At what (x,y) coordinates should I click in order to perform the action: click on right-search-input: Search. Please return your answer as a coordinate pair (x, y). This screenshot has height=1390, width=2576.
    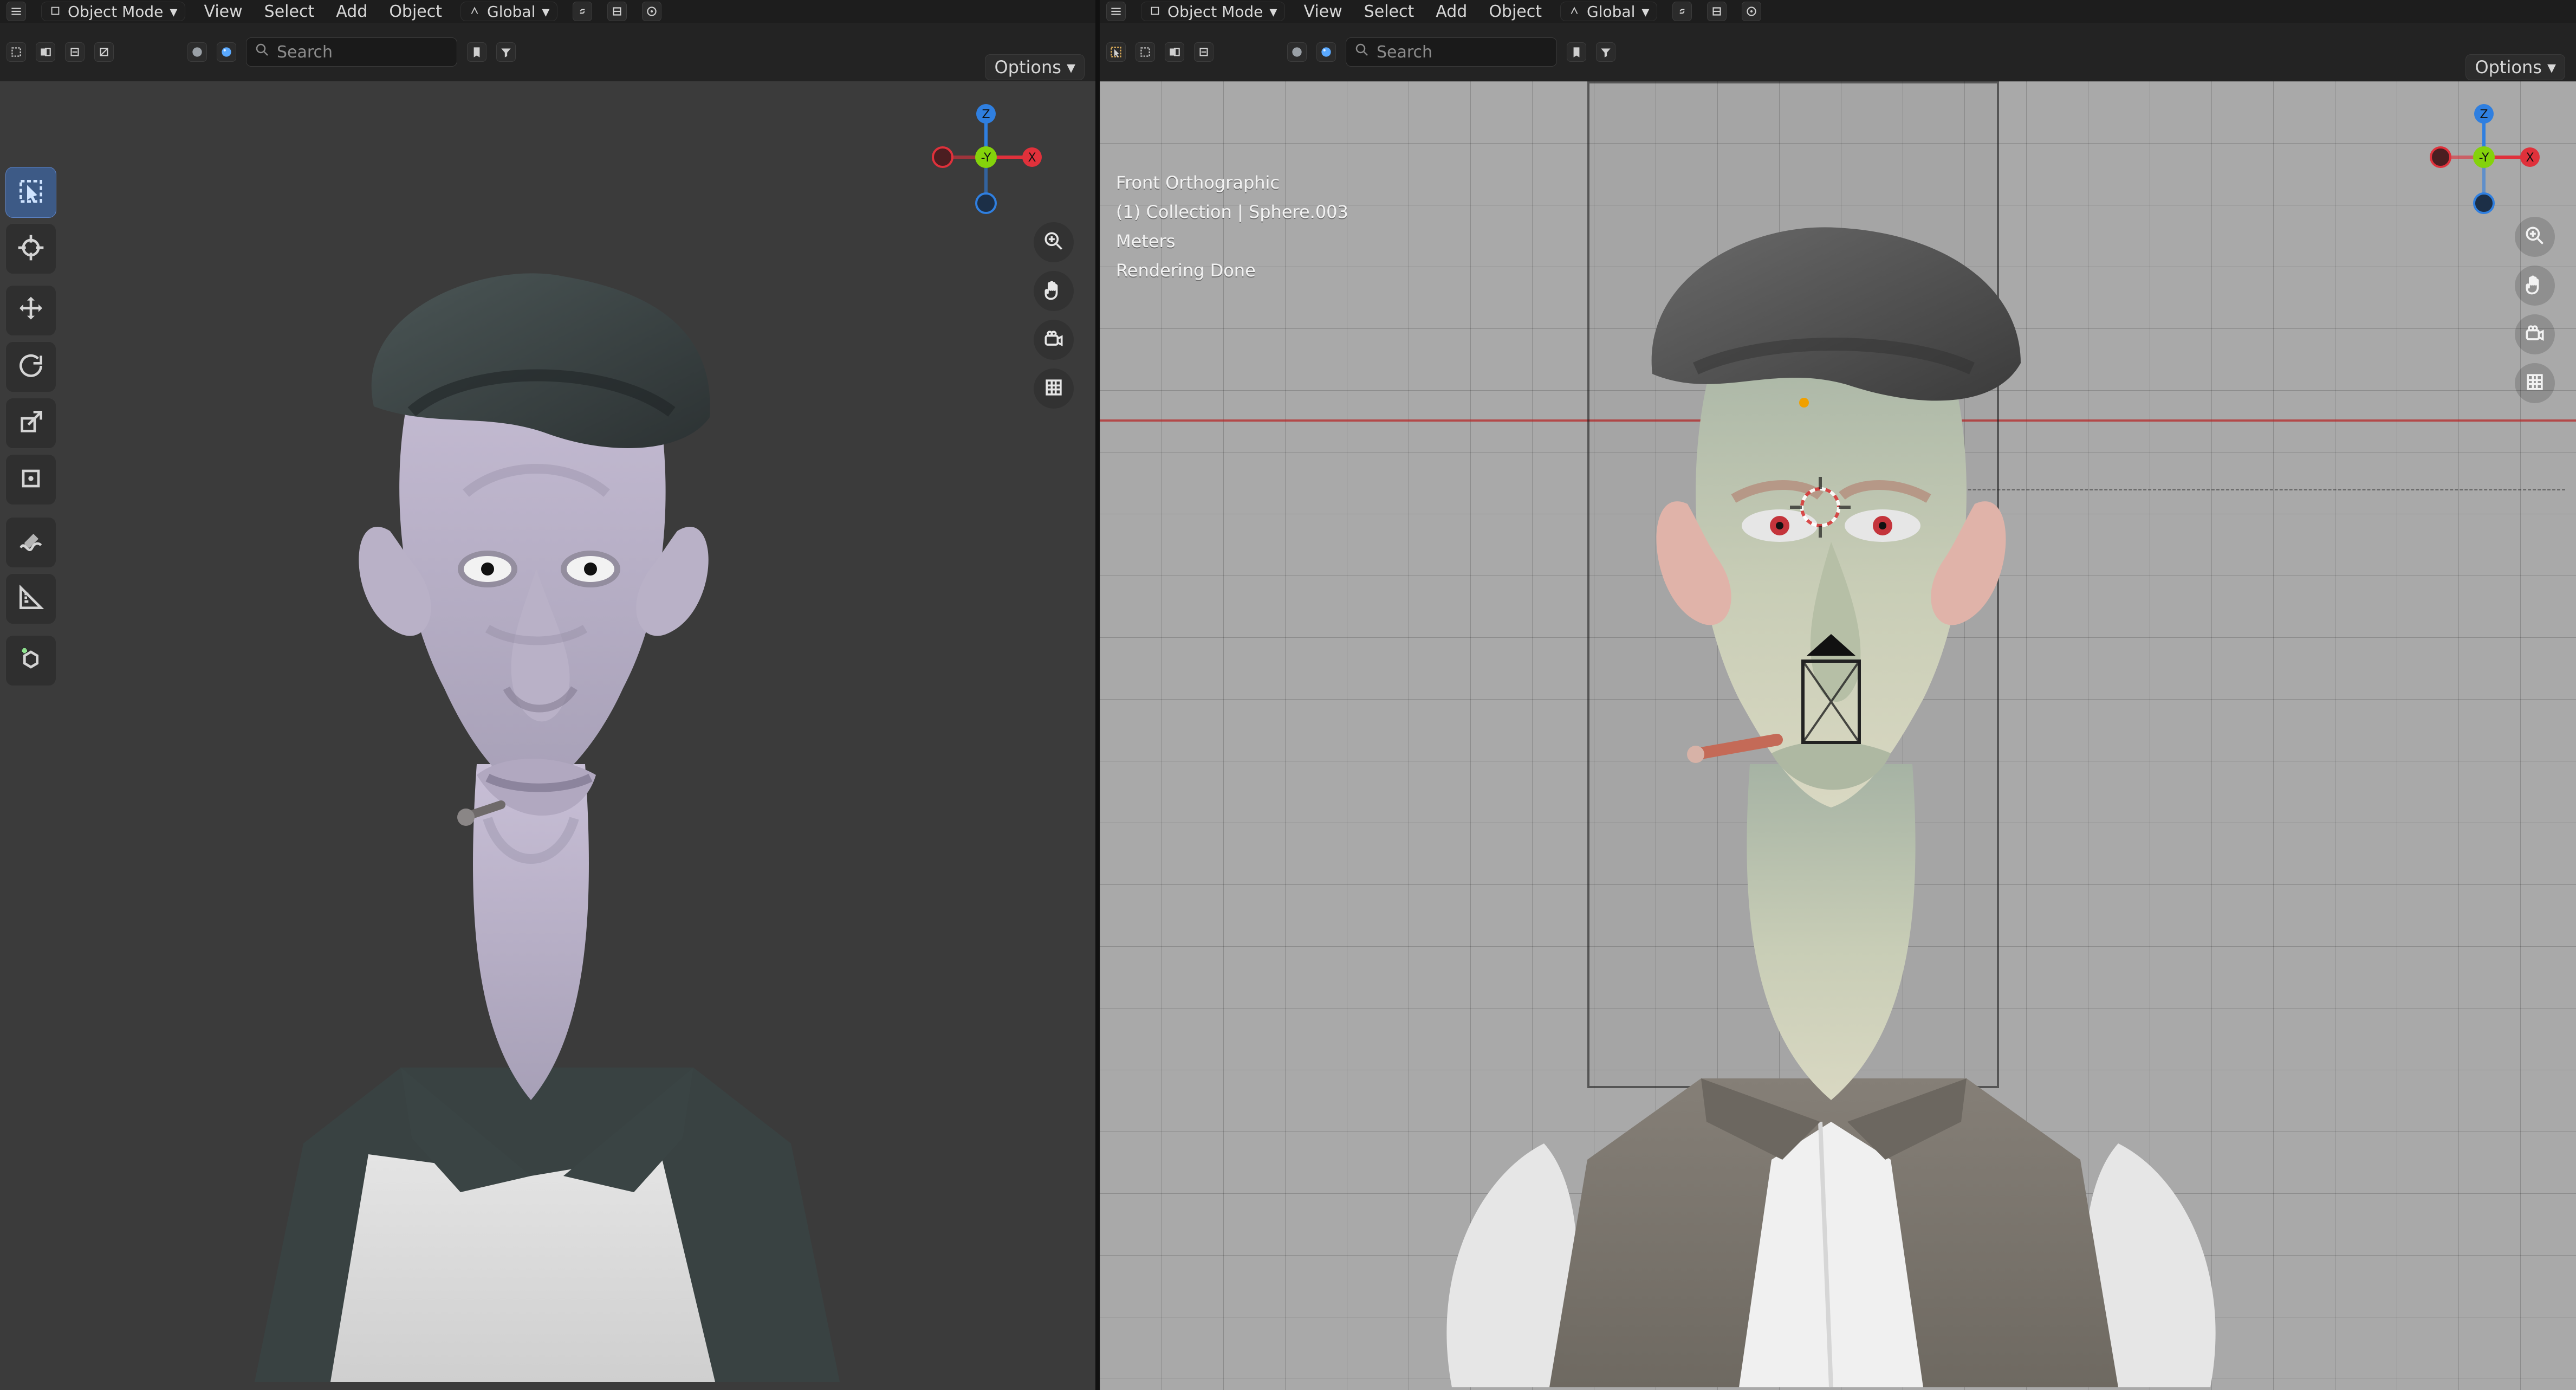
    Looking at the image, I should click on (1451, 52).